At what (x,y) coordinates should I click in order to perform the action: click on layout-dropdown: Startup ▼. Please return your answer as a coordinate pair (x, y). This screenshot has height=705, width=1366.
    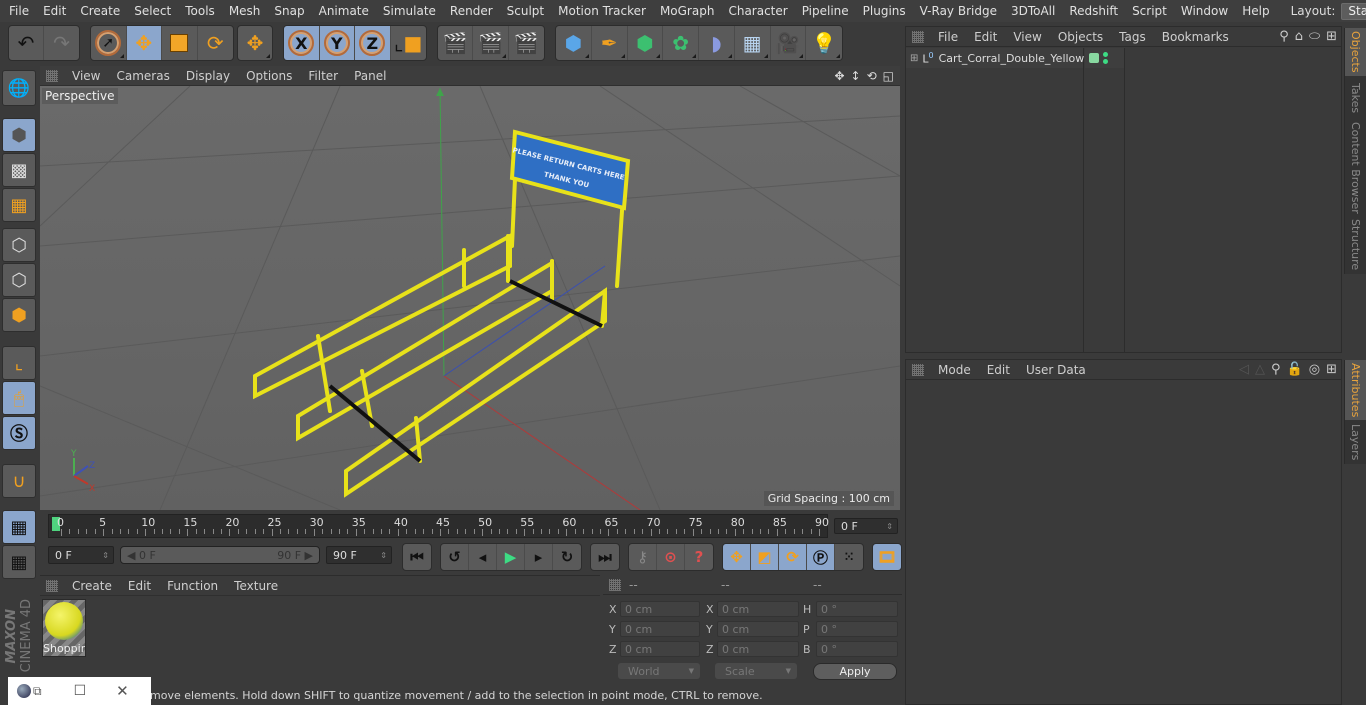
    Looking at the image, I should click on (1353, 11).